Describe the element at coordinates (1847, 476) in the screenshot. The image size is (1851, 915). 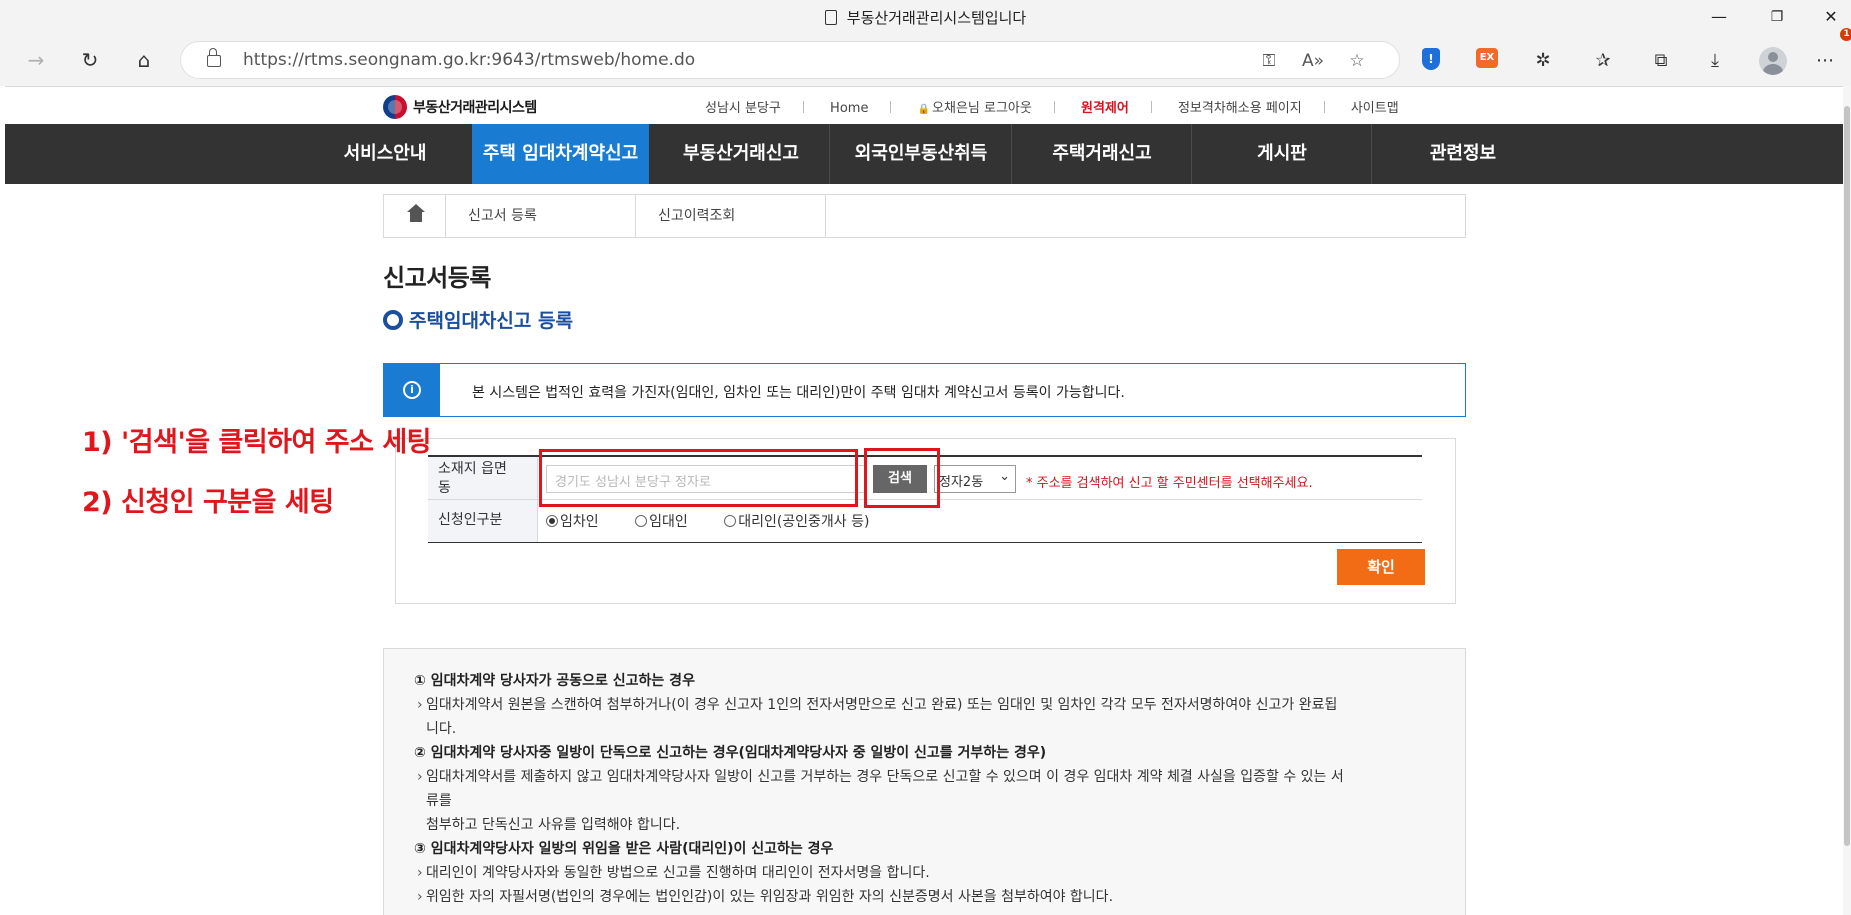
I see `scrollbar-thumb` at that location.